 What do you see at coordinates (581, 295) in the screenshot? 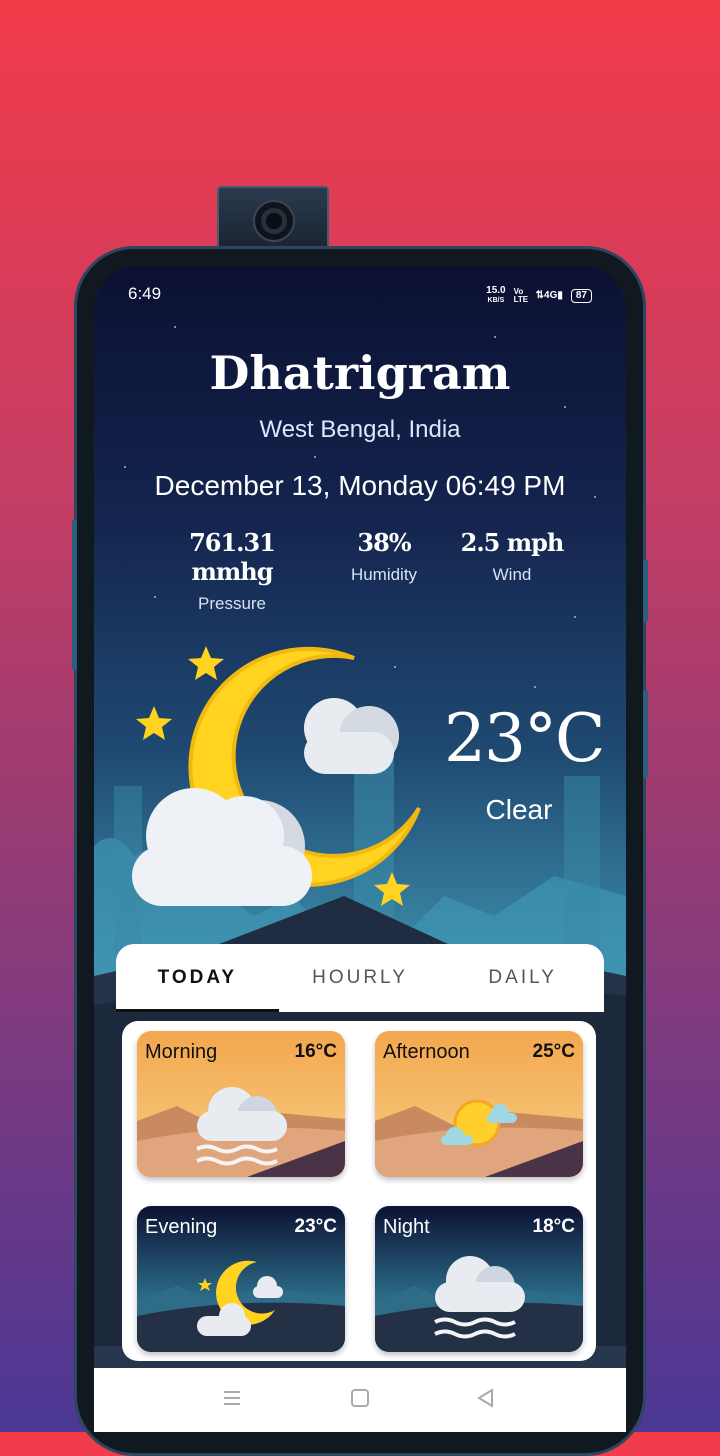
I see `battery-icon: 87` at bounding box center [581, 295].